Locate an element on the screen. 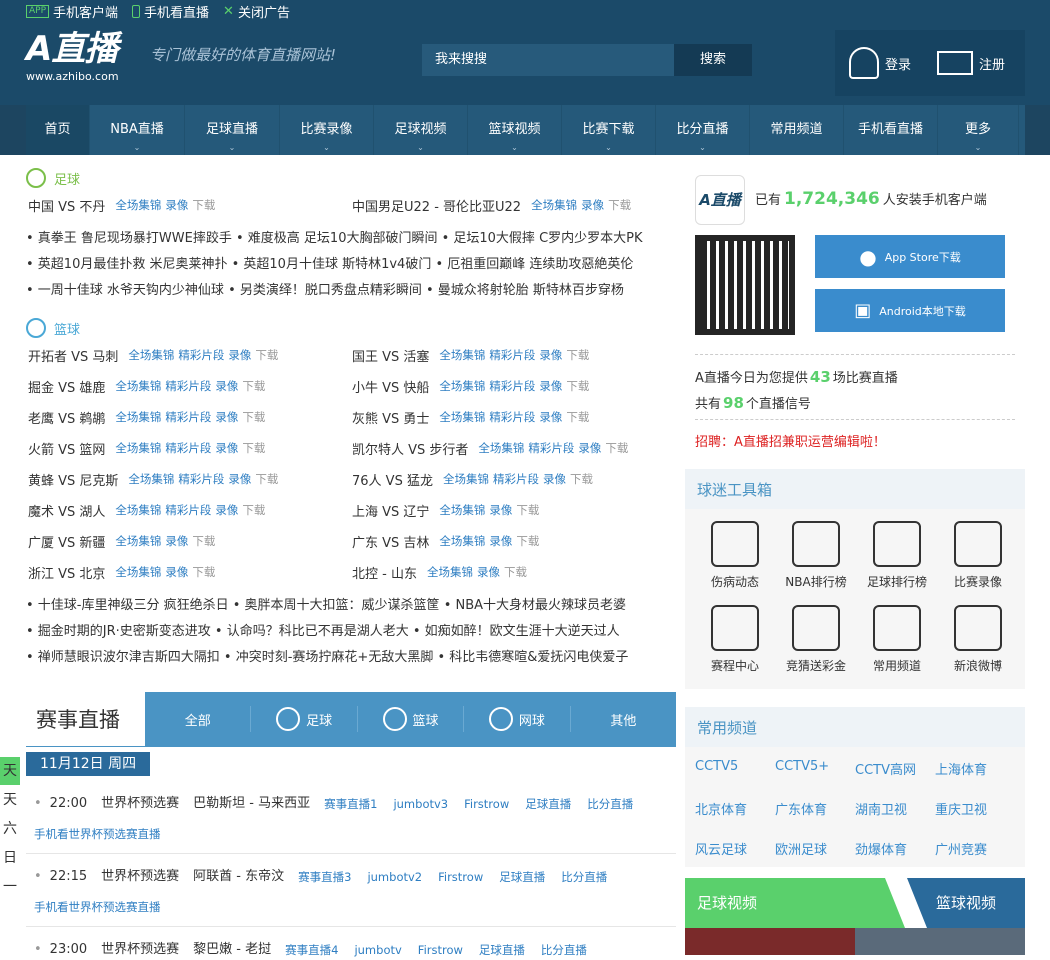 This screenshot has height=960, width=1050. nav-item-10: 更多 ⌄ is located at coordinates (978, 130).